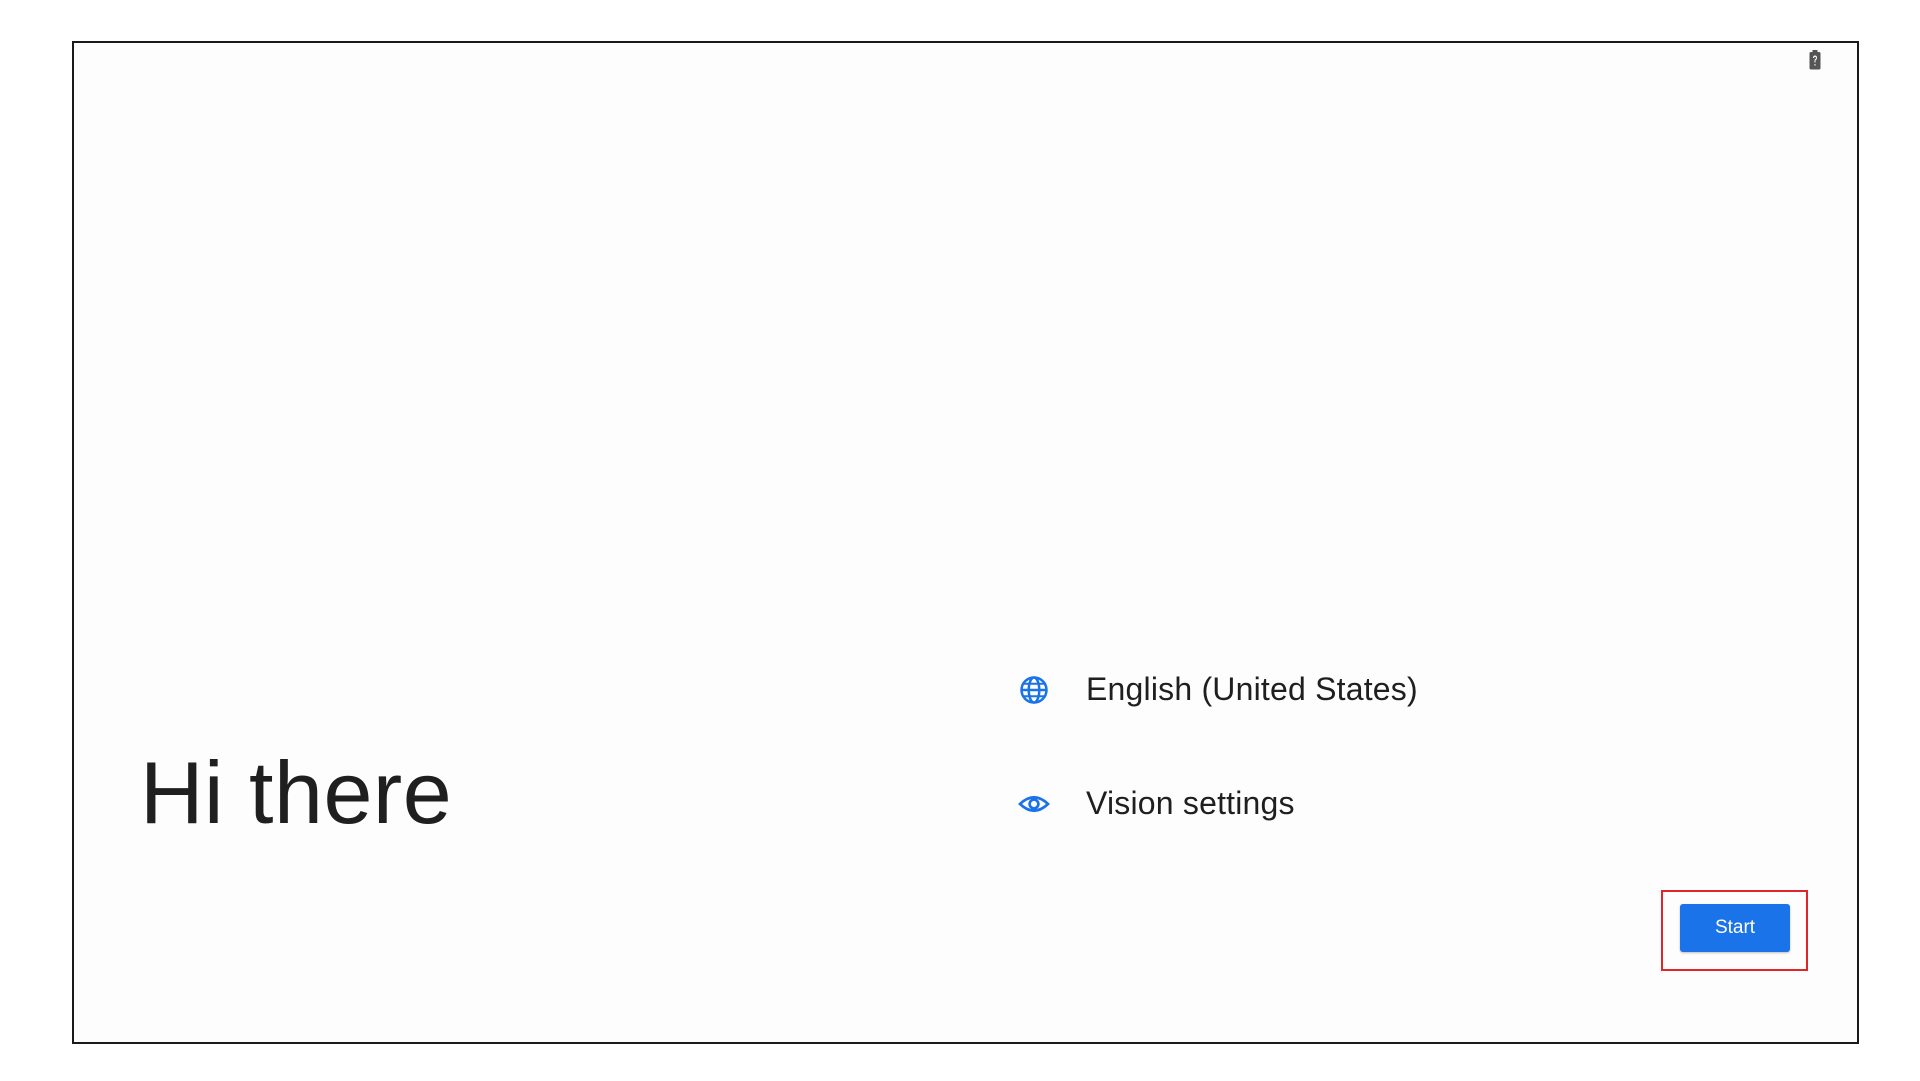  Describe the element at coordinates (1034, 804) in the screenshot. I see `eye-icon` at that location.